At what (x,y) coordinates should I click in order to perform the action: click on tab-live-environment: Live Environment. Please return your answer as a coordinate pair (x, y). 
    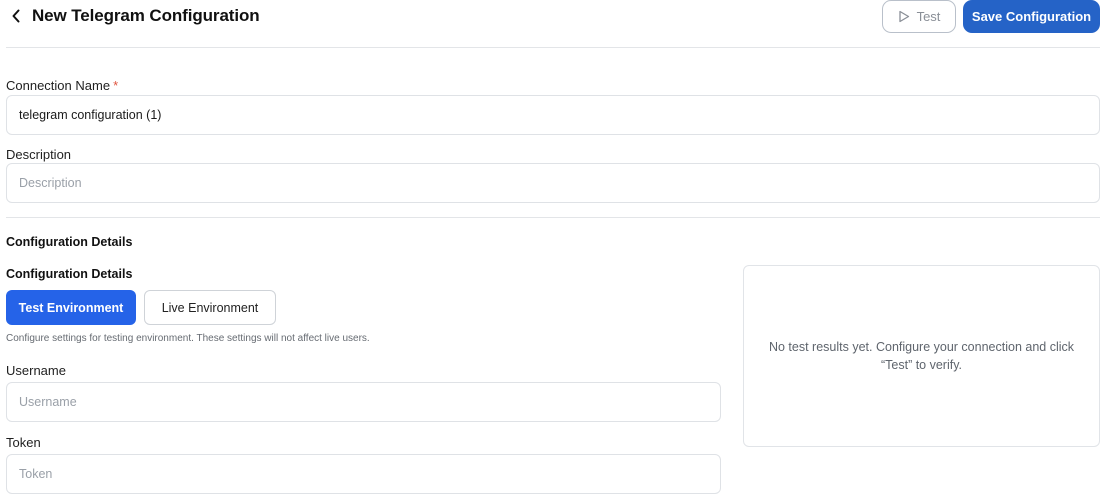
    Looking at the image, I should click on (210, 307).